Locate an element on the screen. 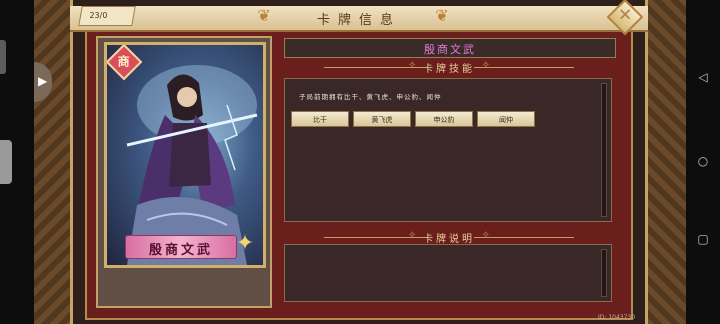 Image resolution: width=720 pixels, height=324 pixels. faction-label: 商 is located at coordinates (123, 61).